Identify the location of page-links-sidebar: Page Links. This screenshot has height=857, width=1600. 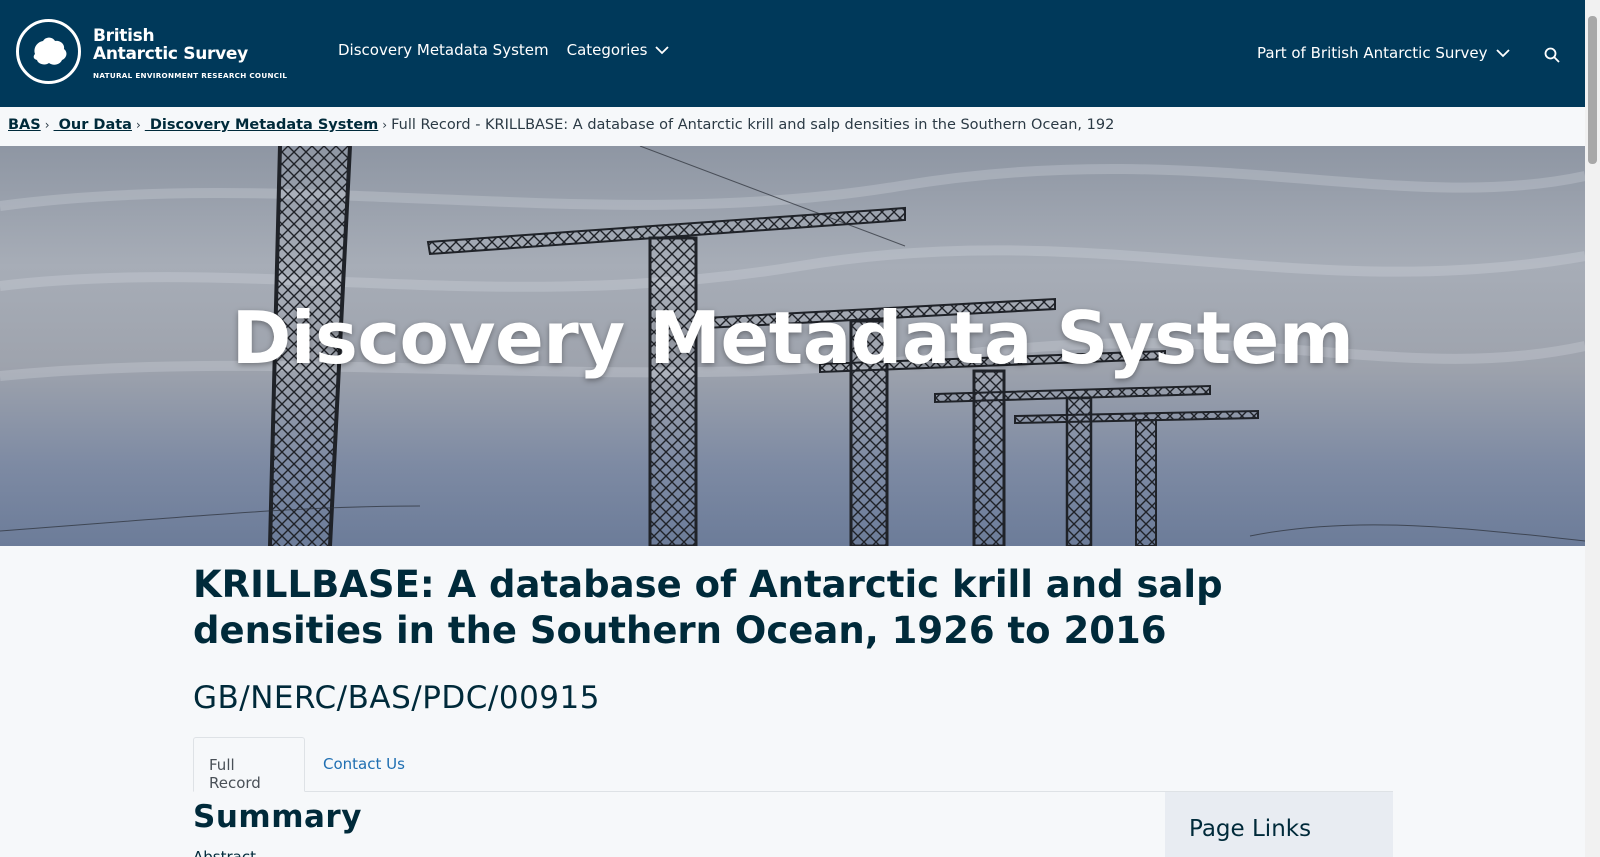
(1279, 824).